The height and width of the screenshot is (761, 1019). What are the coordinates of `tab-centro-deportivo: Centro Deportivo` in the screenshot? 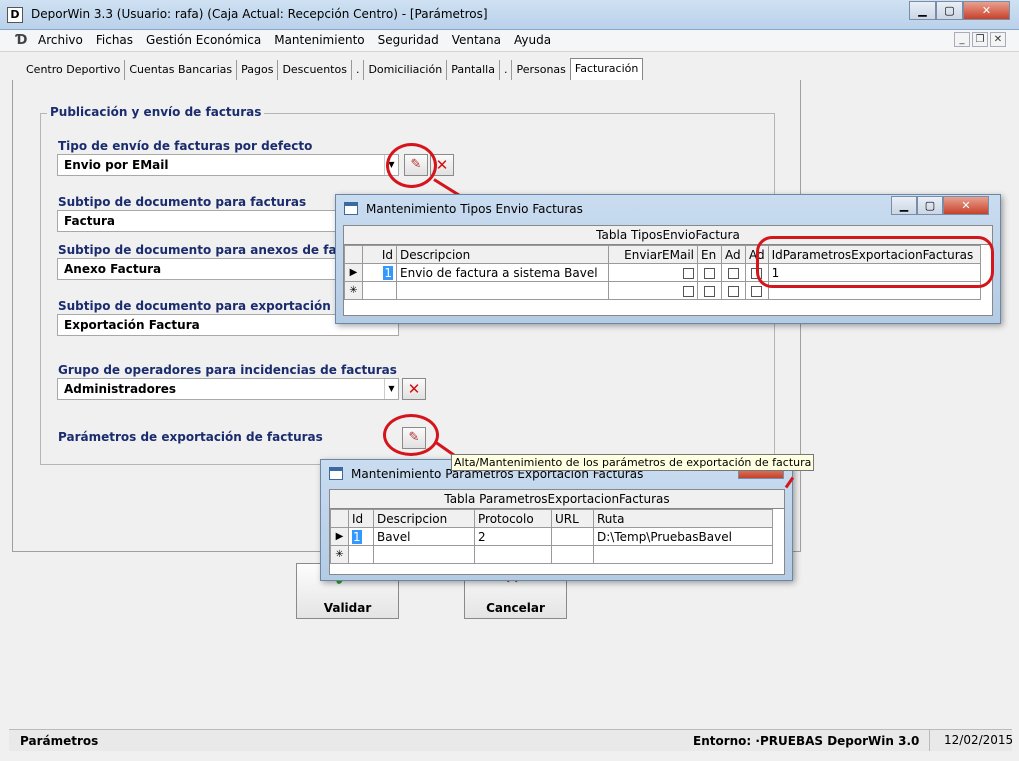 It's located at (73, 70).